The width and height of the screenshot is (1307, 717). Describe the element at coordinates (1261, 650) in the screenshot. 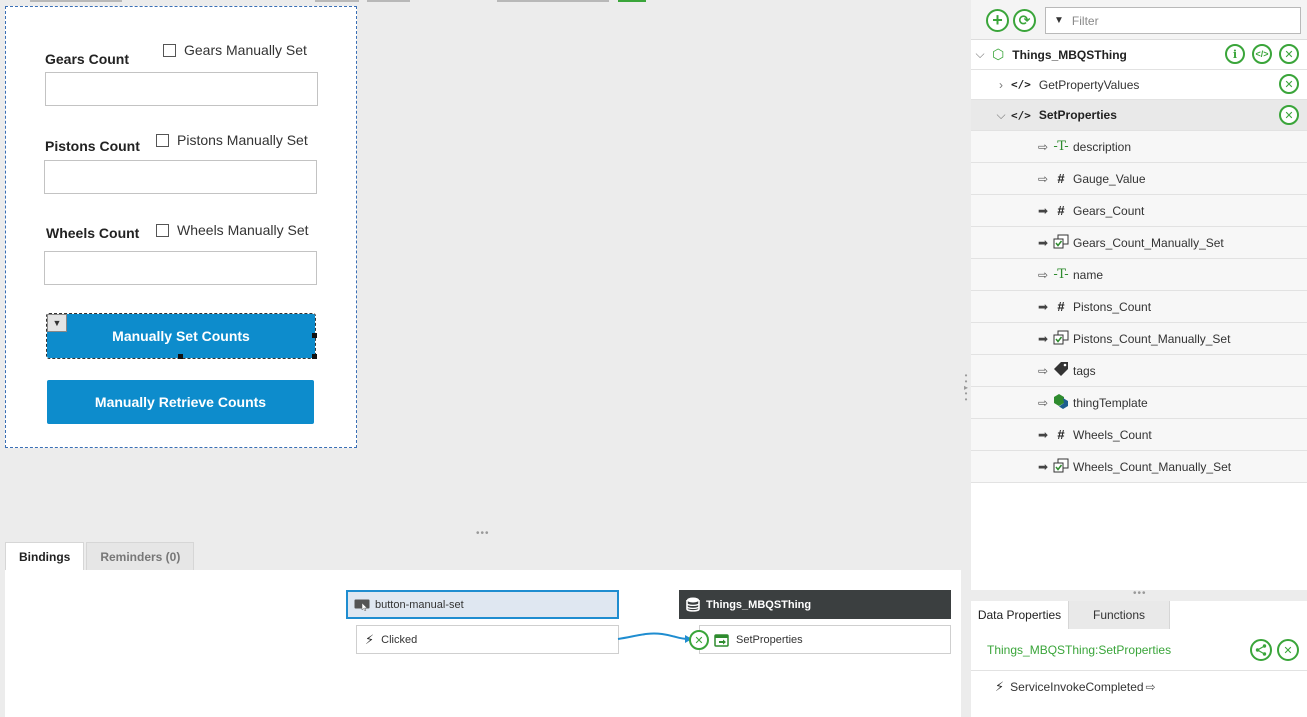

I see `share-icon` at that location.